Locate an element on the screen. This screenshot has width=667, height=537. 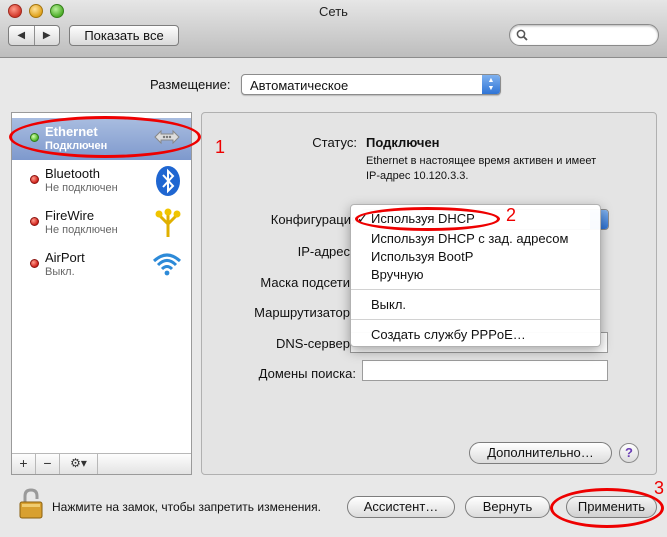
action-menu-button: ⚙▾ is located at coordinates (79, 464).